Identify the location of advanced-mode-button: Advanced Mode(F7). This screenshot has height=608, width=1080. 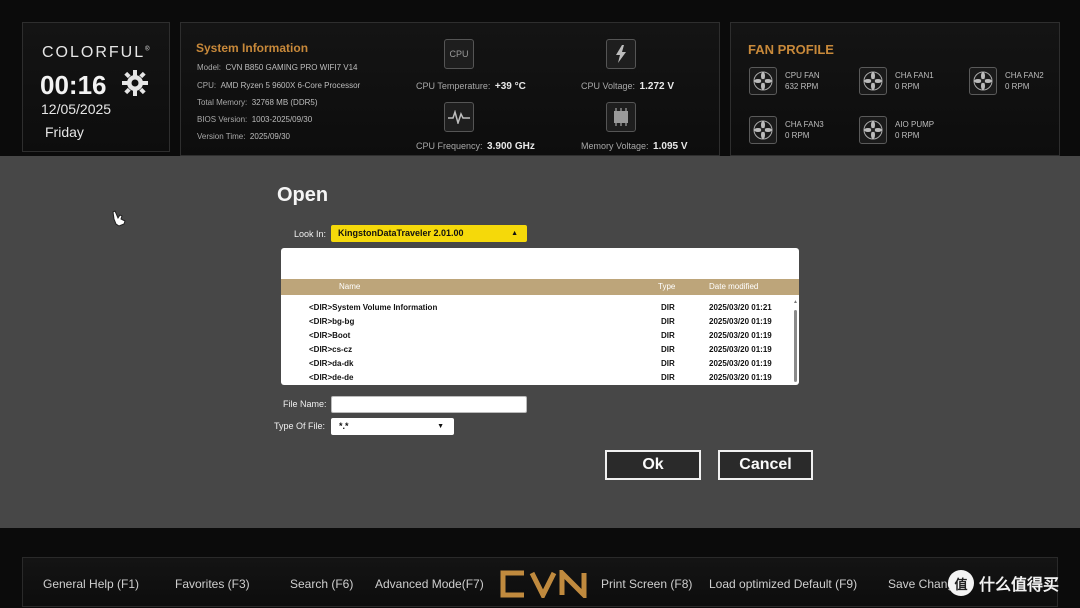
(429, 584).